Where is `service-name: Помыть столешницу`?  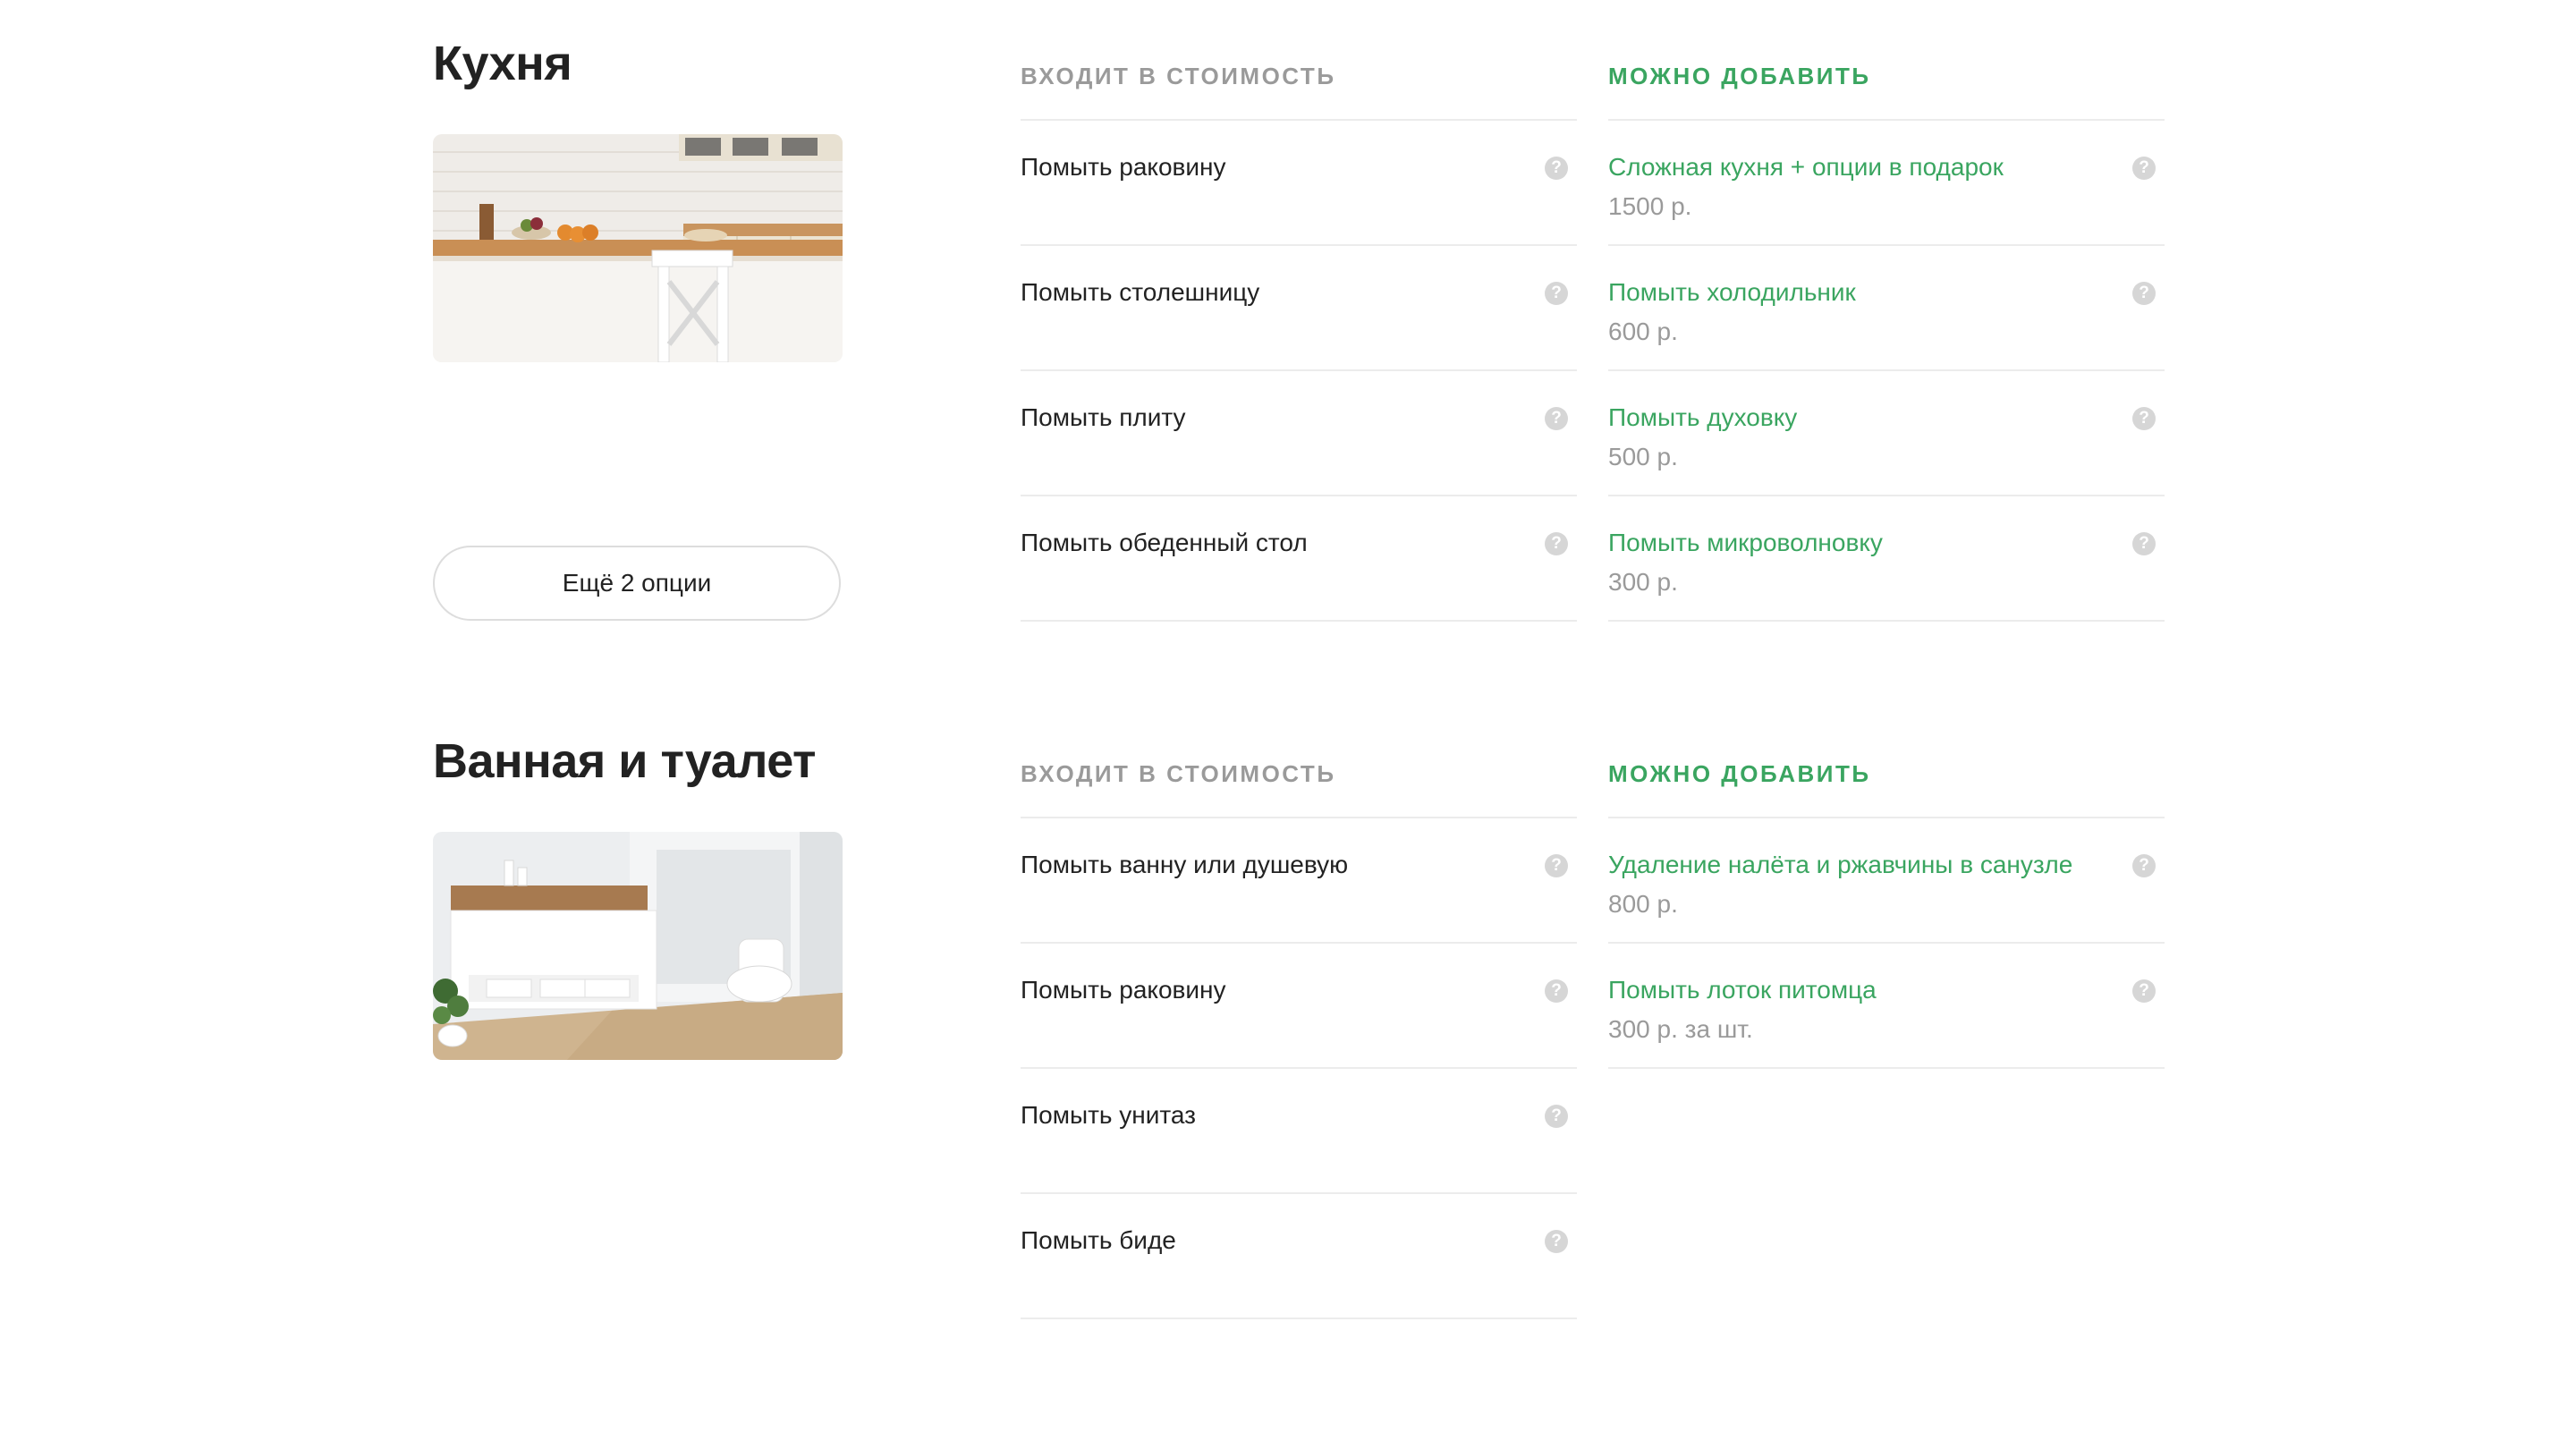
service-name: Помыть столешницу is located at coordinates (1140, 292).